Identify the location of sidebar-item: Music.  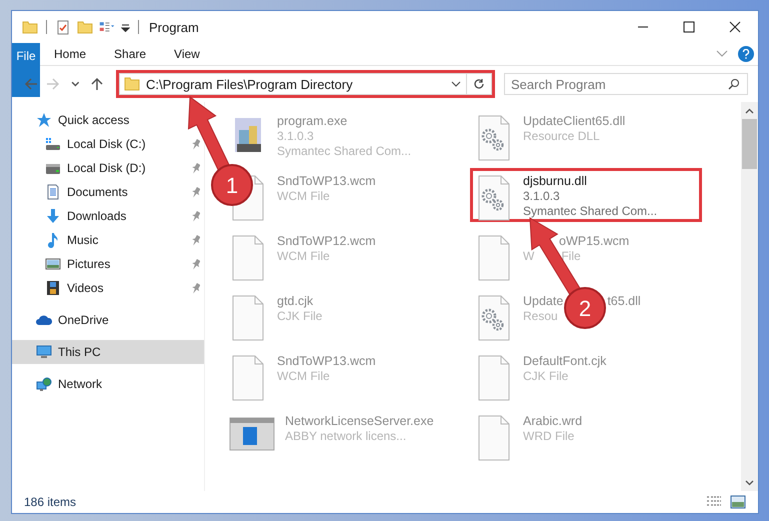
(108, 240).